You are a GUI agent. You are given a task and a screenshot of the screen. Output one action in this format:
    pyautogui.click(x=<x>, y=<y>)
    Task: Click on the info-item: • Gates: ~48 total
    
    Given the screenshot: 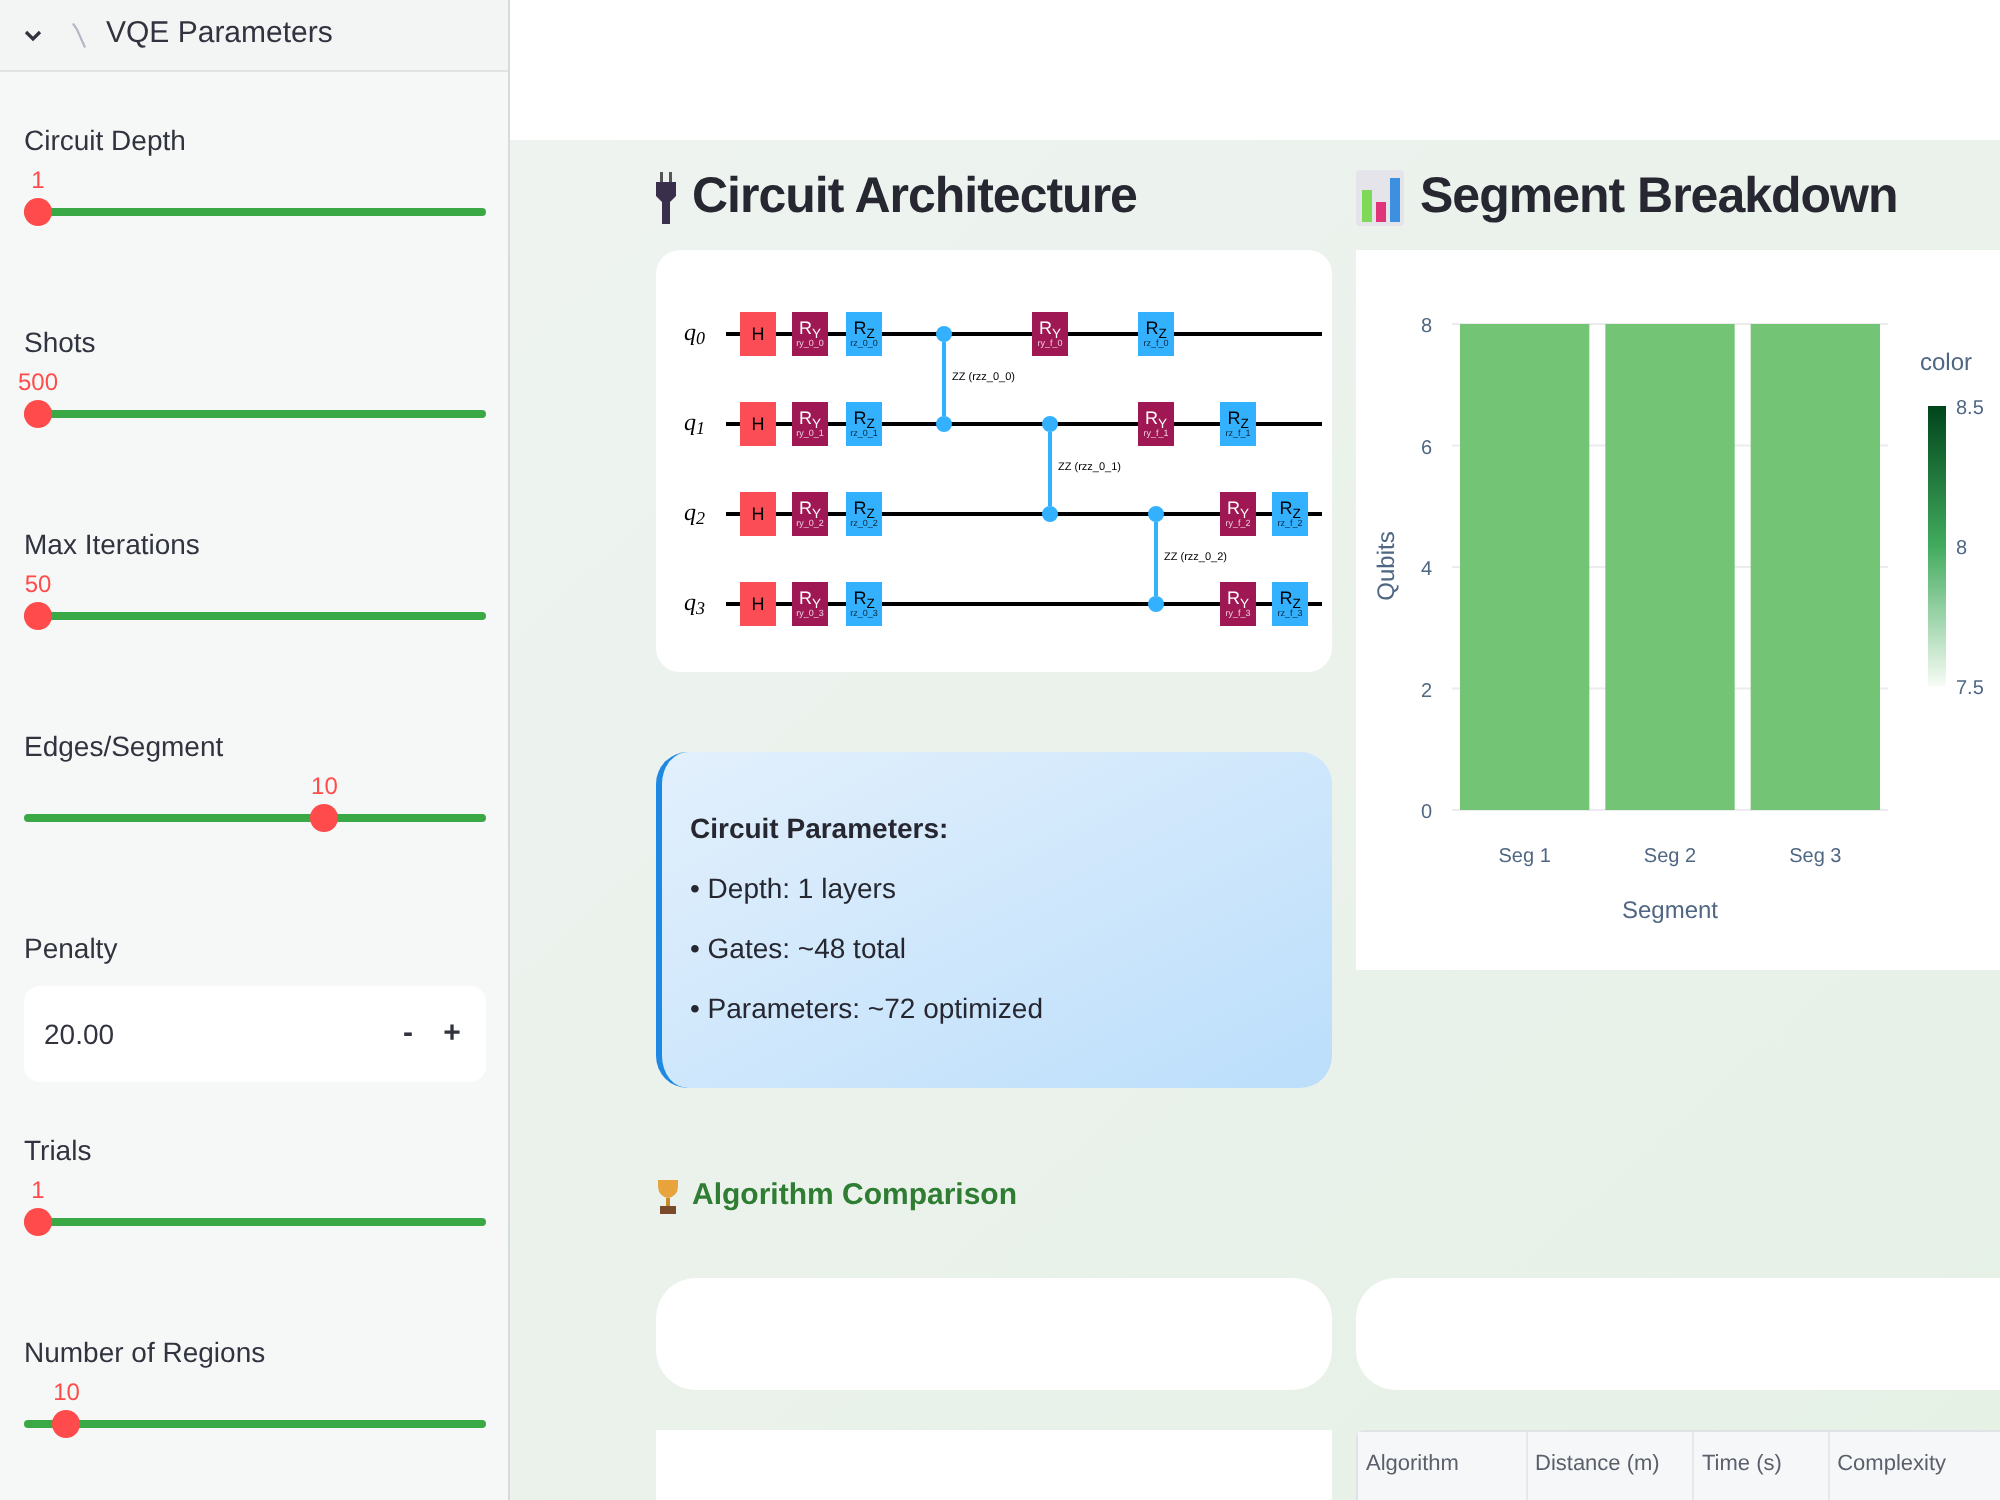 What is the action you would take?
    pyautogui.click(x=799, y=949)
    